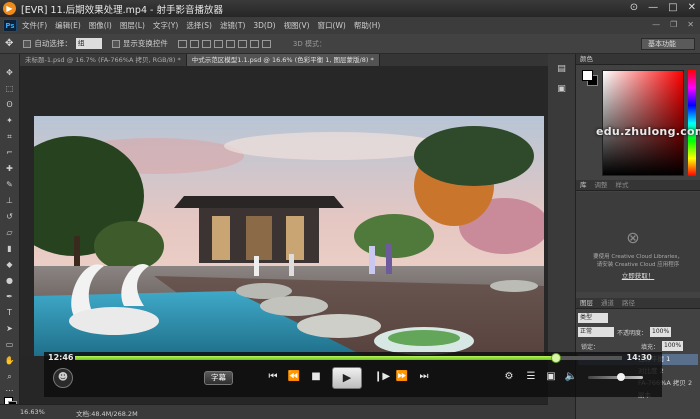 The height and width of the screenshot is (419, 700). I want to click on hue-slider, so click(692, 123).